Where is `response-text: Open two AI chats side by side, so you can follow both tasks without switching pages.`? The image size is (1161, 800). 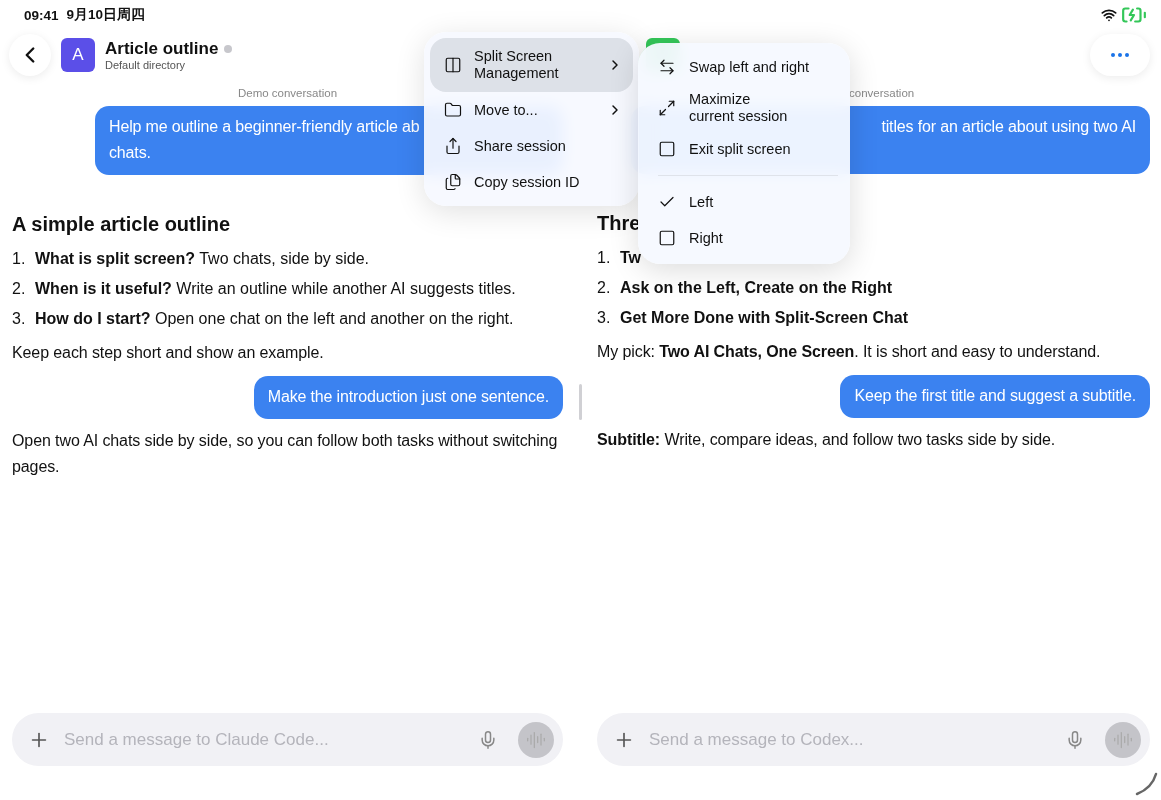
response-text: Open two AI chats side by side, so you can follow both tasks without switching pages. is located at coordinates (285, 454).